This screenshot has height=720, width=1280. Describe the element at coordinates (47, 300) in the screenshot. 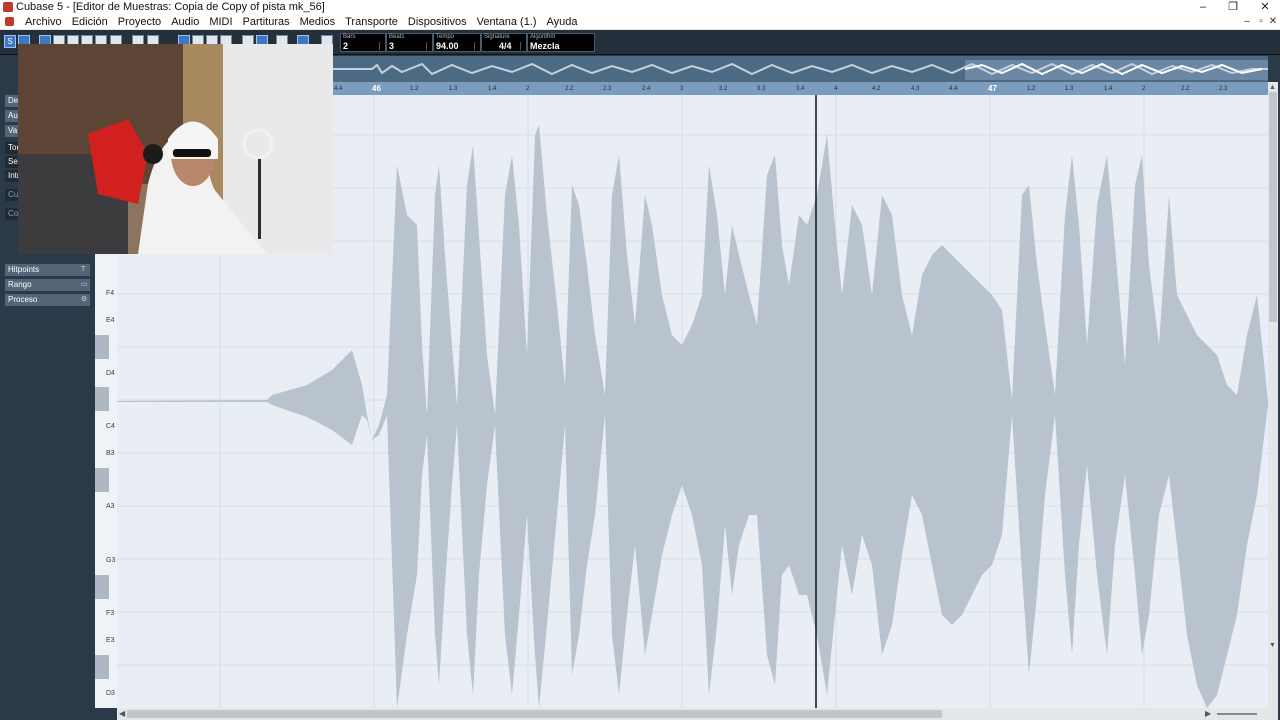

I see `section-proceso: Proceso ⚙` at that location.